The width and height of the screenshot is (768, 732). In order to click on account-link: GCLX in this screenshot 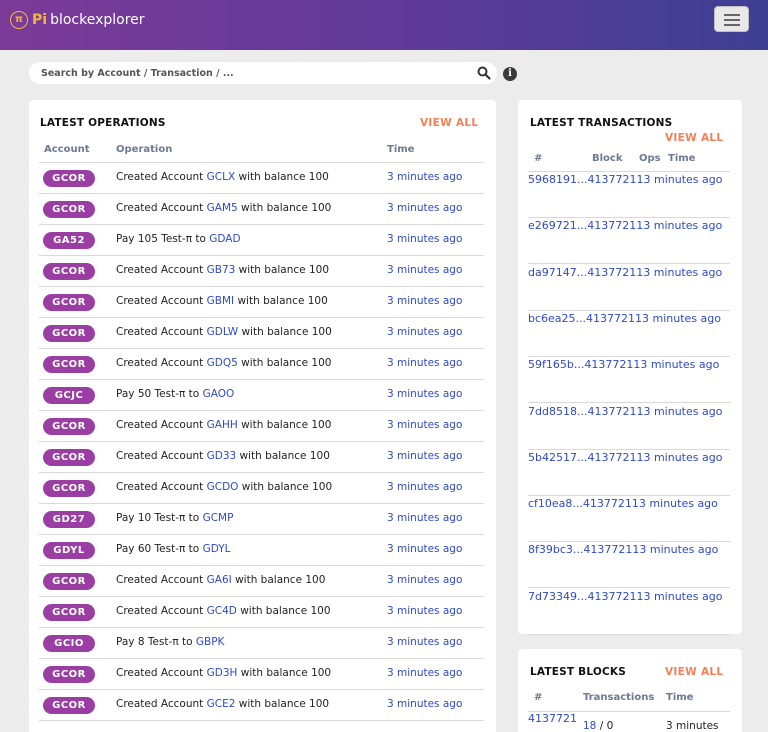, I will do `click(221, 177)`.